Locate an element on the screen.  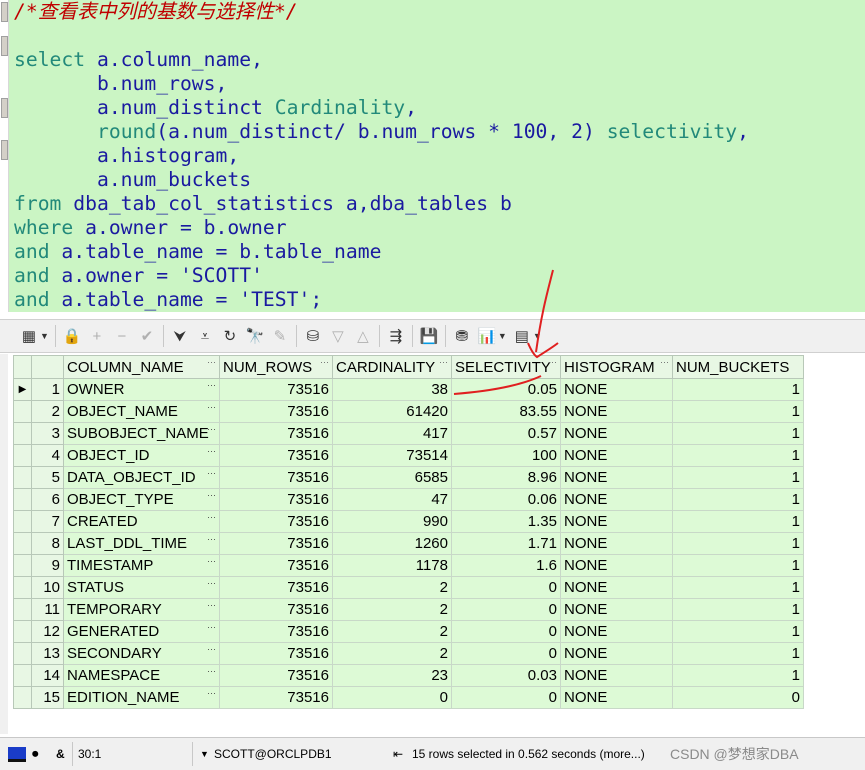
table-row: 9 TIMESTAMP ··· 73516 1178 1.6 NONE 1 is located at coordinates (408, 565).